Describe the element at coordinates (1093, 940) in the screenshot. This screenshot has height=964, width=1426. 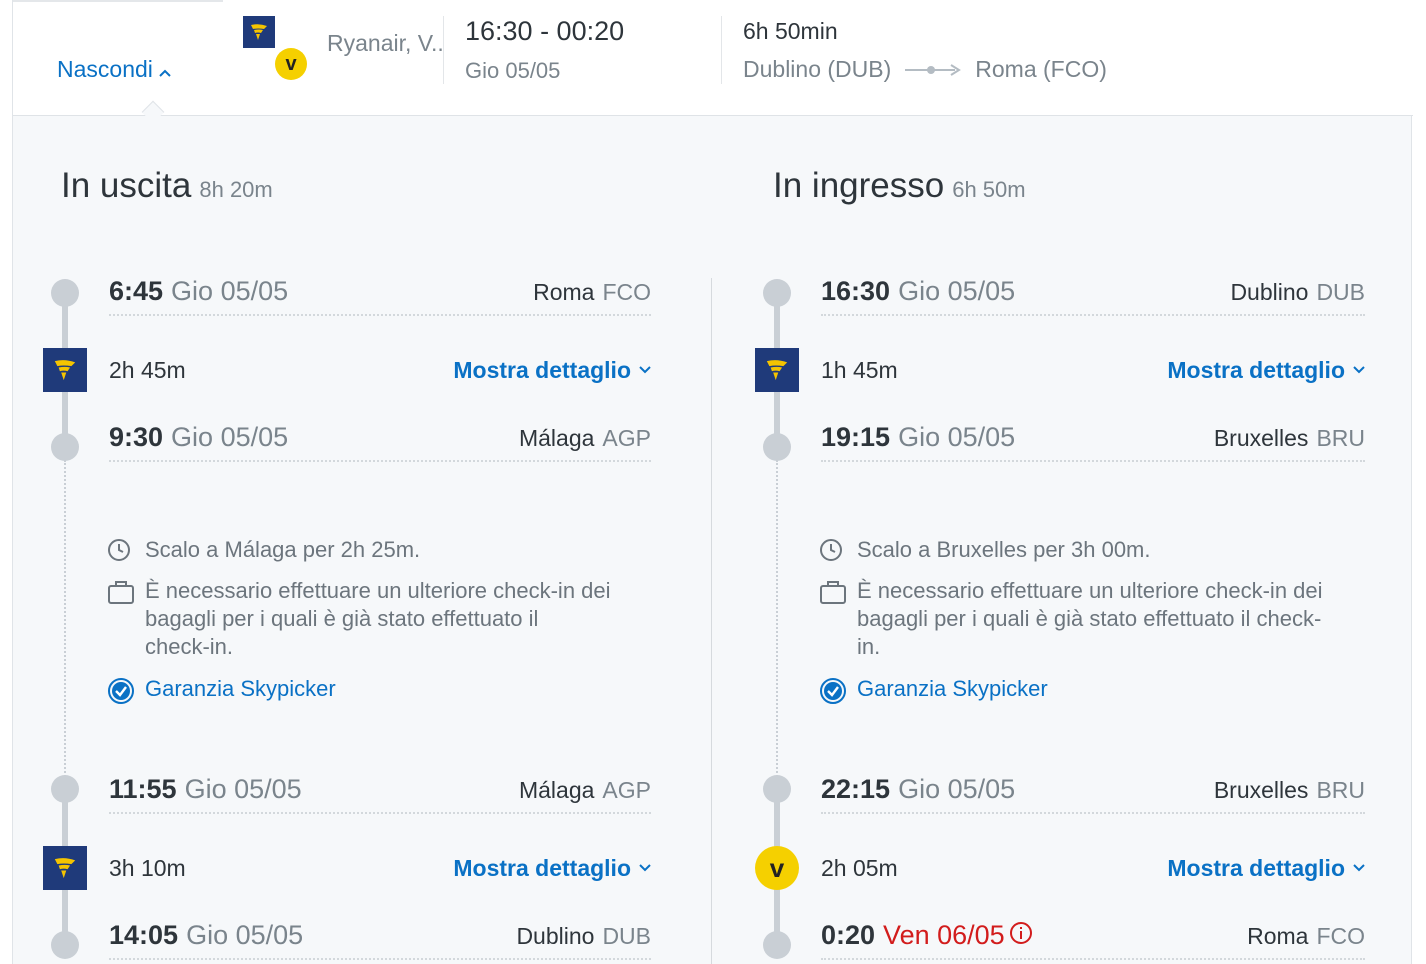
I see `stop-row: 0:20 Ven 06/05 Roma FCO` at that location.